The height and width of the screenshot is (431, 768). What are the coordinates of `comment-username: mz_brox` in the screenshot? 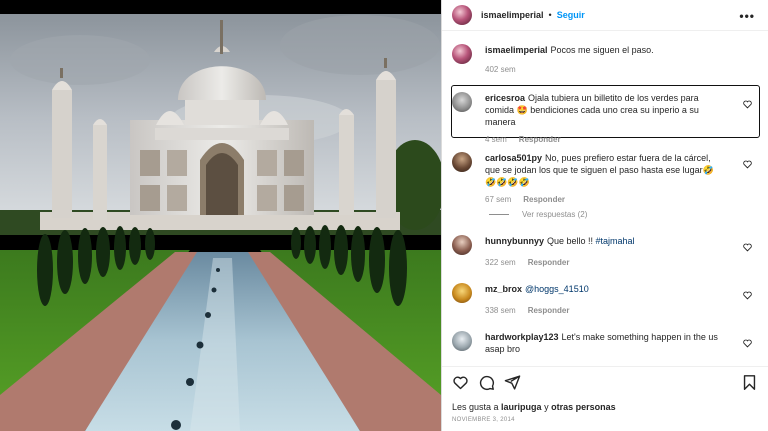 It's located at (503, 289).